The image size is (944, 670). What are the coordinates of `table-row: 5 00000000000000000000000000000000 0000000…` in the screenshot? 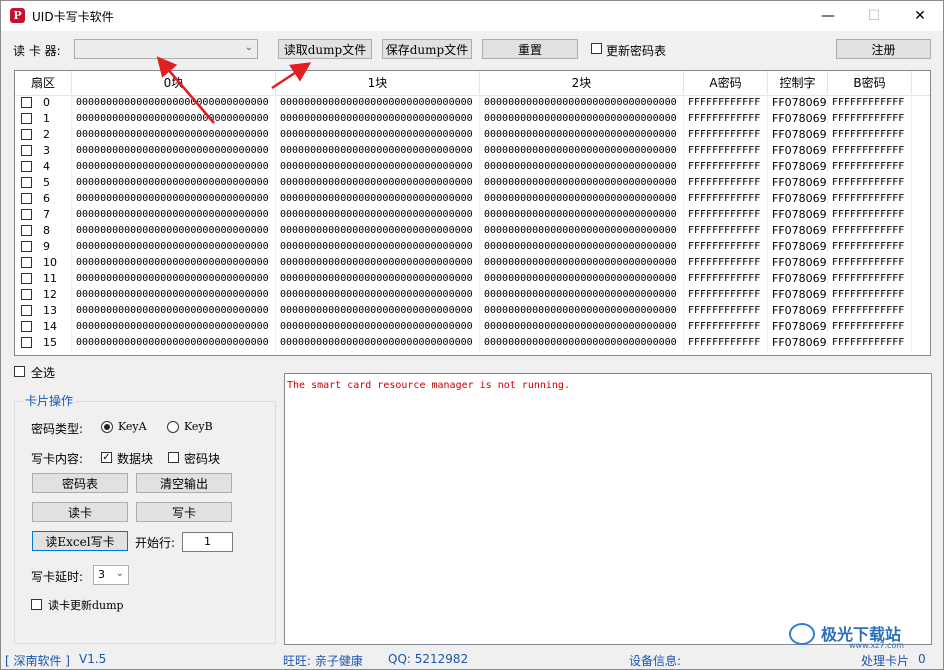 It's located at (472, 183).